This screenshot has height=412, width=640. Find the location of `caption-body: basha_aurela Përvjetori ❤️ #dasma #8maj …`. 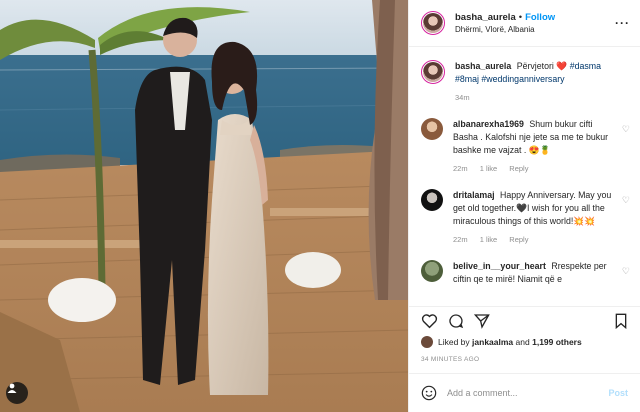

caption-body: basha_aurela Përvjetori ❤️ #dasma #8maj … is located at coordinates (542, 82).